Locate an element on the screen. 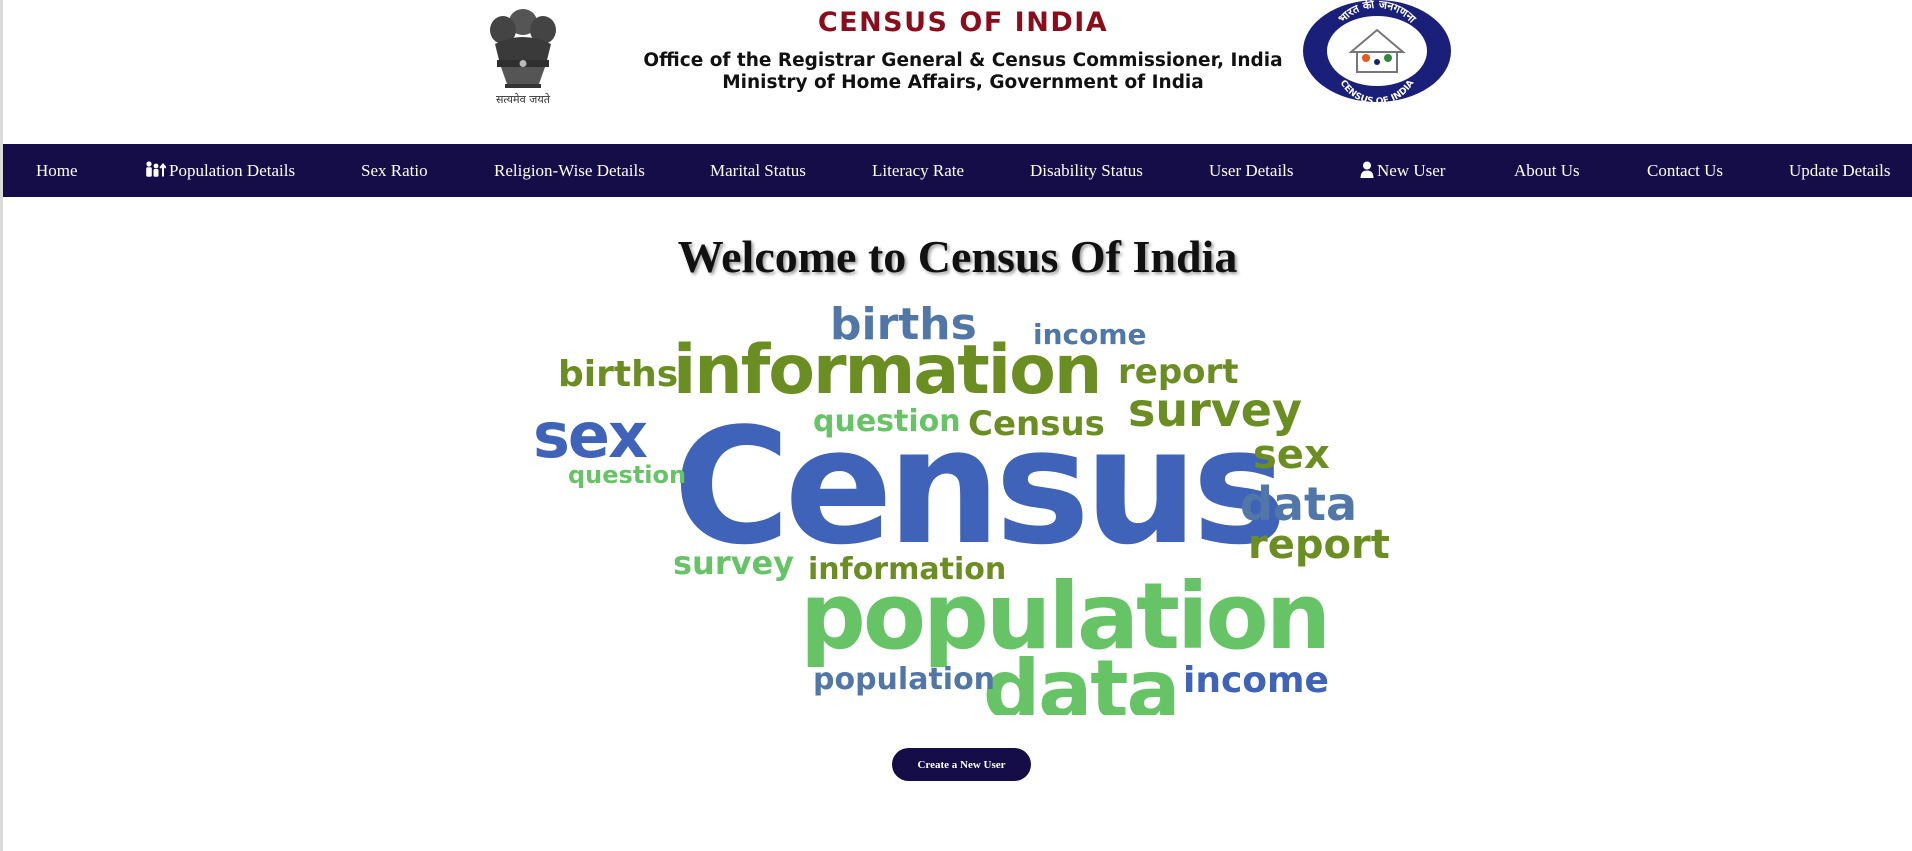 The image size is (1912, 851). cloud-word: Census is located at coordinates (1036, 424).